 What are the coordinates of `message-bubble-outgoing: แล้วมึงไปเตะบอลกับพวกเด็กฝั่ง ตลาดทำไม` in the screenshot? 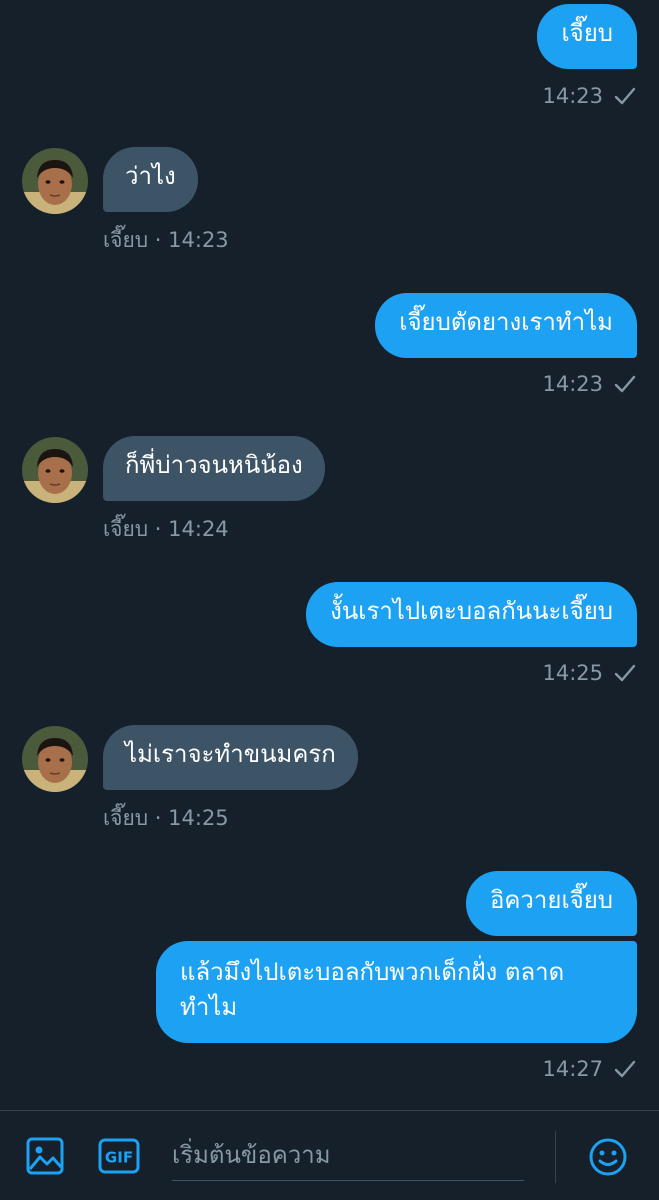 It's located at (396, 992).